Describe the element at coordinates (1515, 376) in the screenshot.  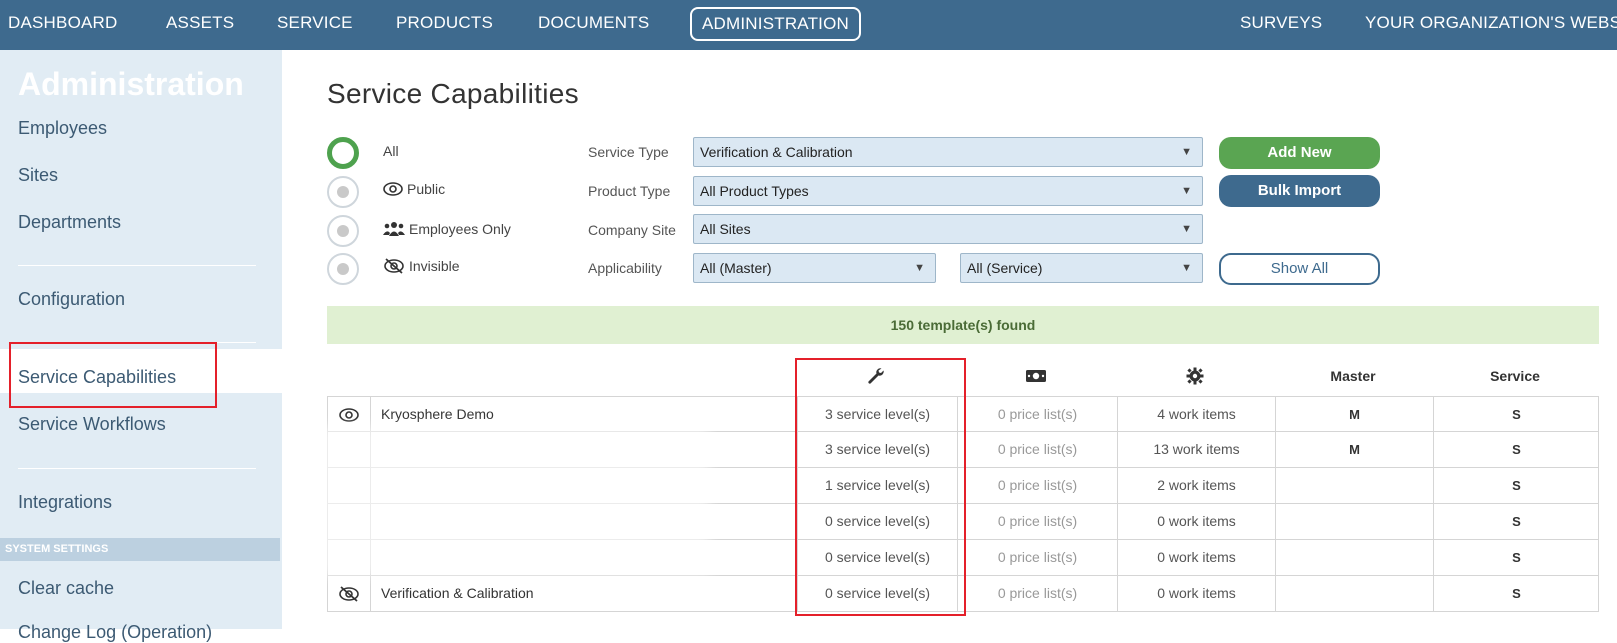
I see `header-service: Service` at that location.